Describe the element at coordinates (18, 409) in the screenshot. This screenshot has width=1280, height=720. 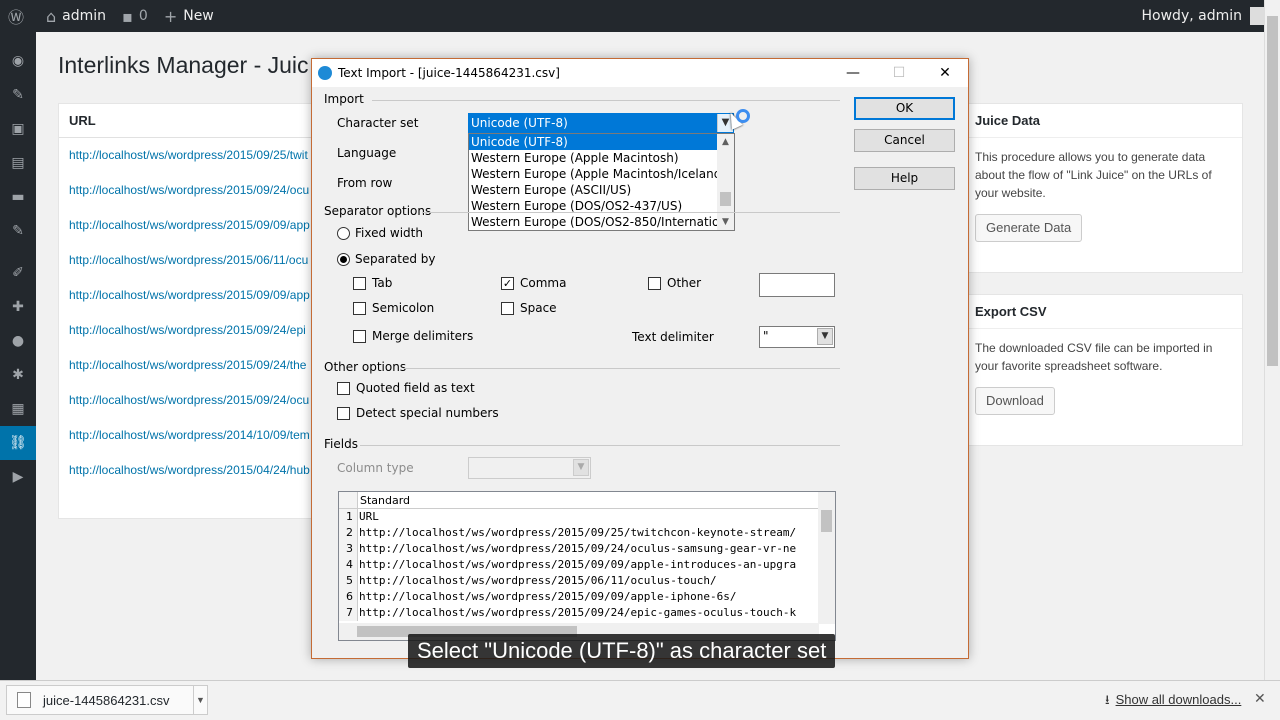
I see `settings-icon: ▦` at that location.